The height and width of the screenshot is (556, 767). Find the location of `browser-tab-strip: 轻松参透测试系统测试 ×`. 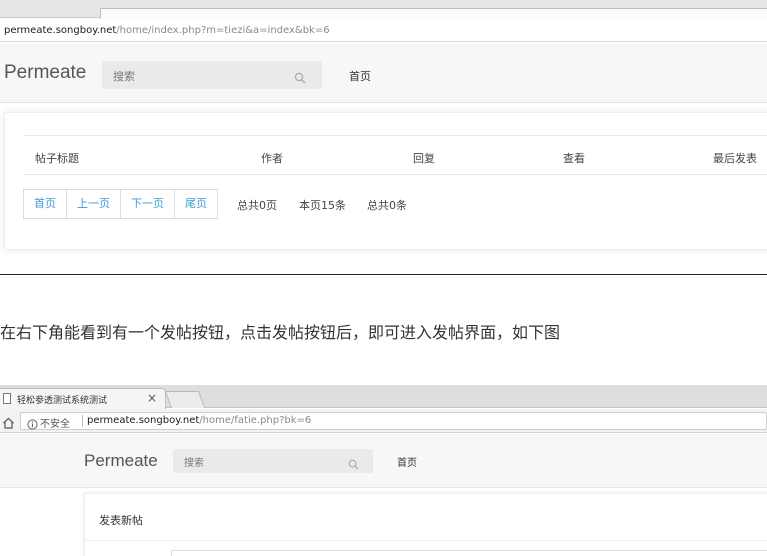

browser-tab-strip: 轻松参透测试系统测试 × is located at coordinates (383, 397).